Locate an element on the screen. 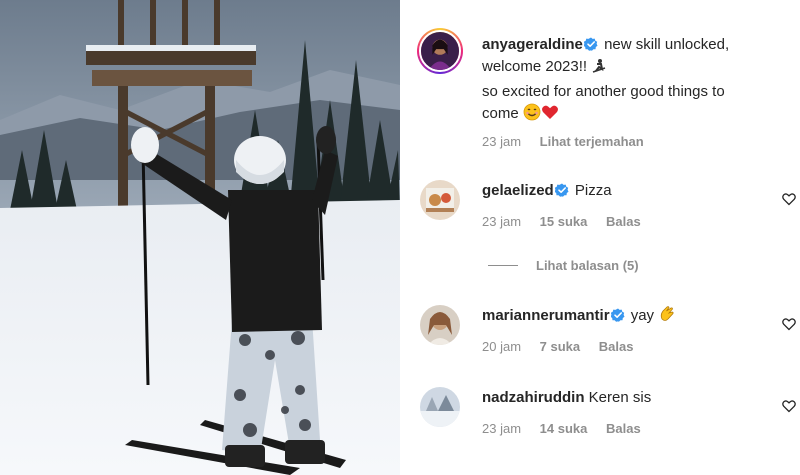  comment-meta: 23 jam 15 suka Balas is located at coordinates (569, 221).